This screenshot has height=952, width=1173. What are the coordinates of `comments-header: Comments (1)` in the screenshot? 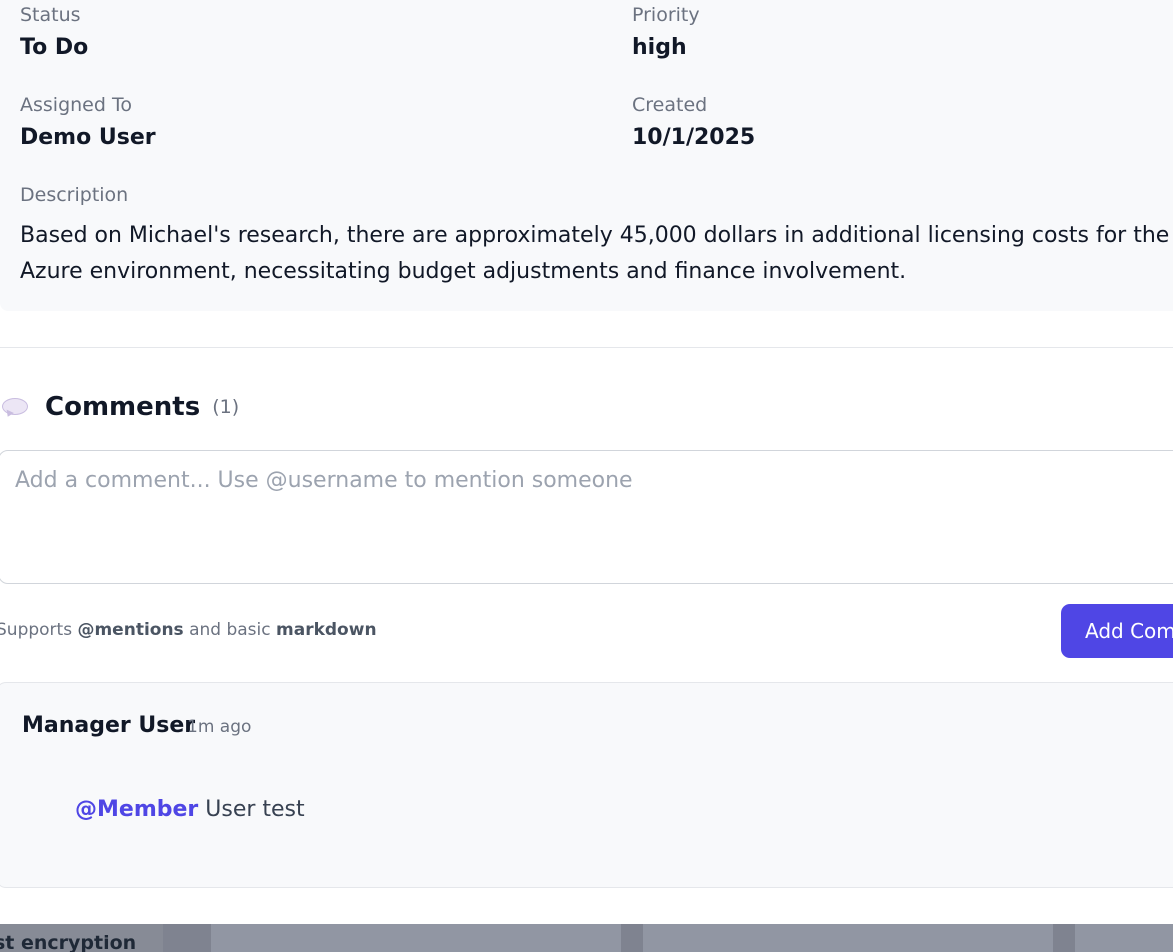 It's located at (119, 407).